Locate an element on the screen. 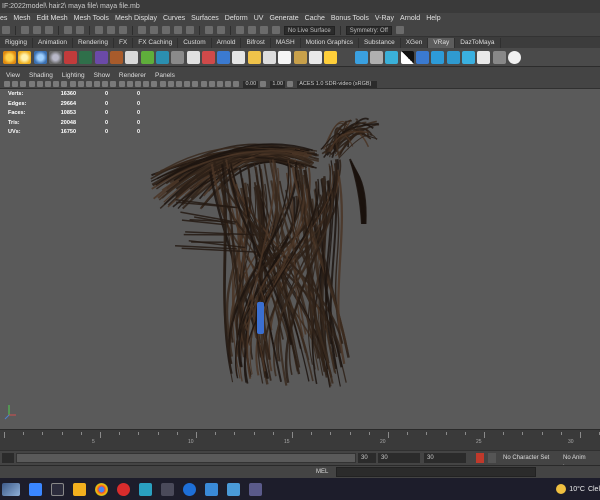  messenger-icon is located at coordinates (255, 489).